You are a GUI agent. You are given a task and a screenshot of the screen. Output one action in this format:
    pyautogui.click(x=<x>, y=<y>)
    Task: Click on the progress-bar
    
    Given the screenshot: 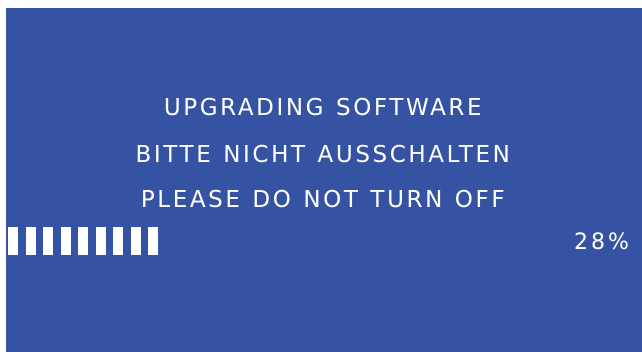 What is the action you would take?
    pyautogui.click(x=88, y=241)
    